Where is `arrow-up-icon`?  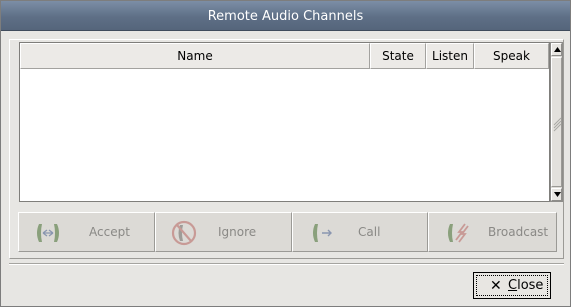
arrow-up-icon is located at coordinates (557, 49).